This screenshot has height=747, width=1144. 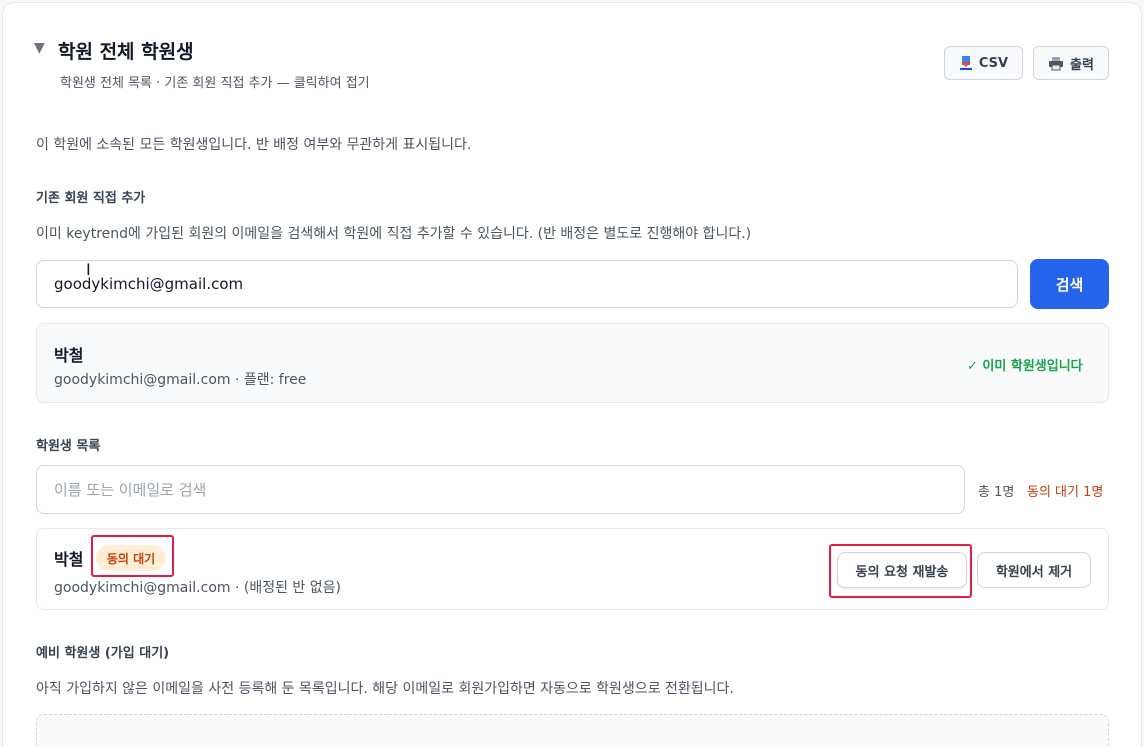 I want to click on download-icon, so click(x=965, y=63).